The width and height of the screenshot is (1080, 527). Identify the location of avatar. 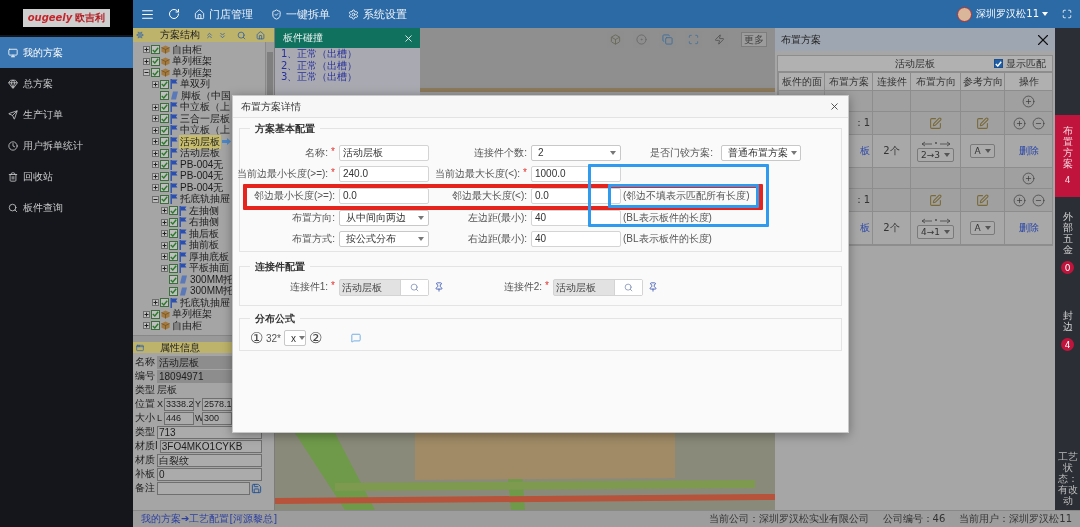
(965, 14).